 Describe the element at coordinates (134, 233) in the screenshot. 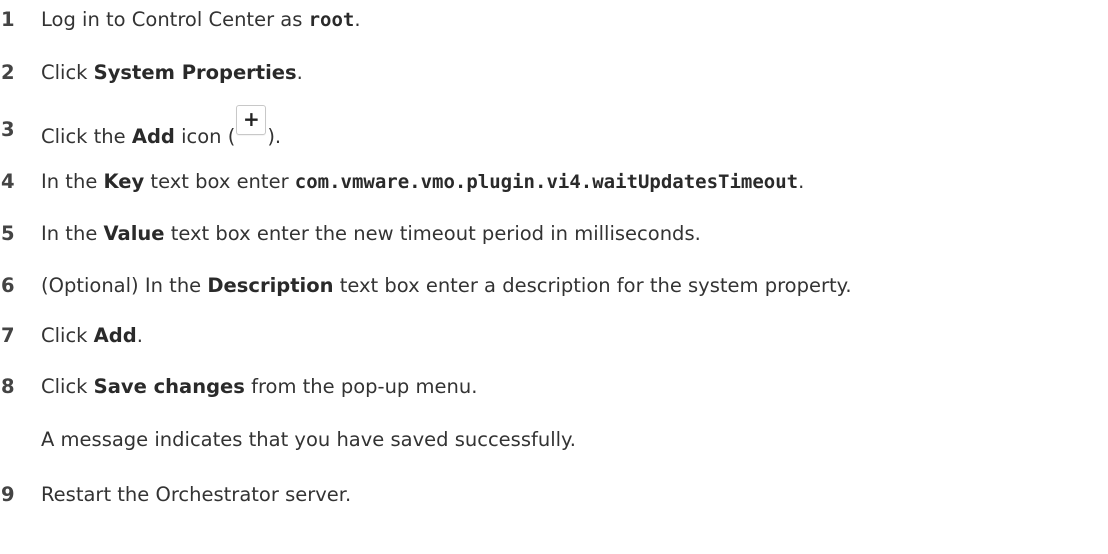

I see `ui-term-value: Value` at that location.